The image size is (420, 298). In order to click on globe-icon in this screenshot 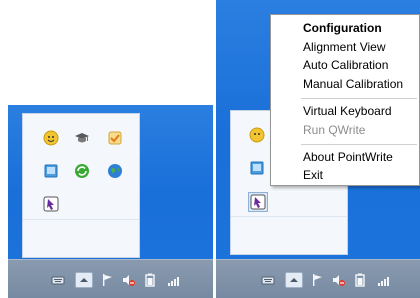, I will do `click(115, 171)`.